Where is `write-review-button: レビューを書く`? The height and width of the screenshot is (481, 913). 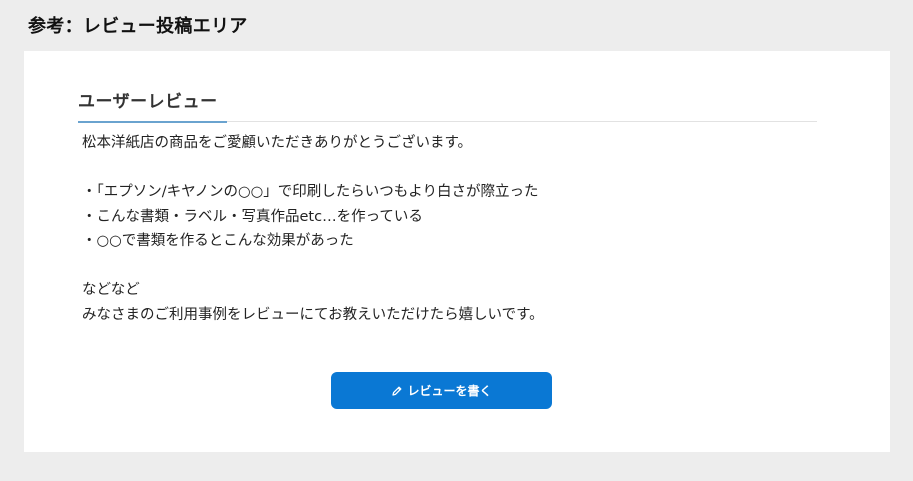 write-review-button: レビューを書く is located at coordinates (441, 390).